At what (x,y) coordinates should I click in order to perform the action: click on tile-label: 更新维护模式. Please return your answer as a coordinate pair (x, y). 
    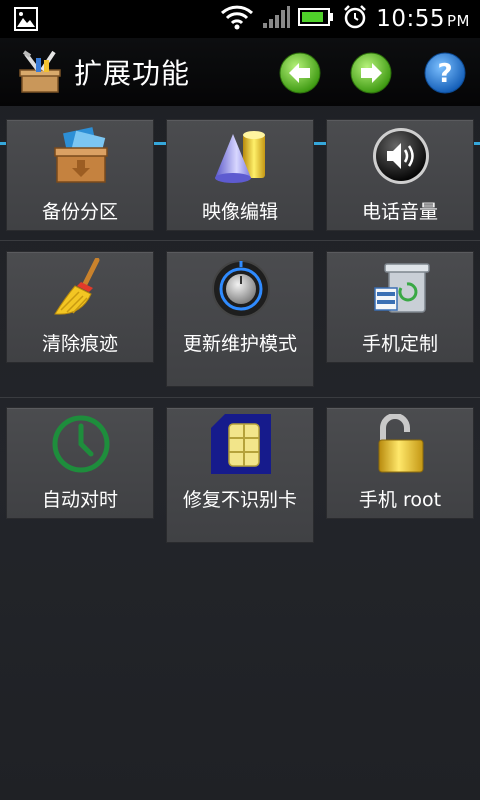
    Looking at the image, I should click on (239, 344).